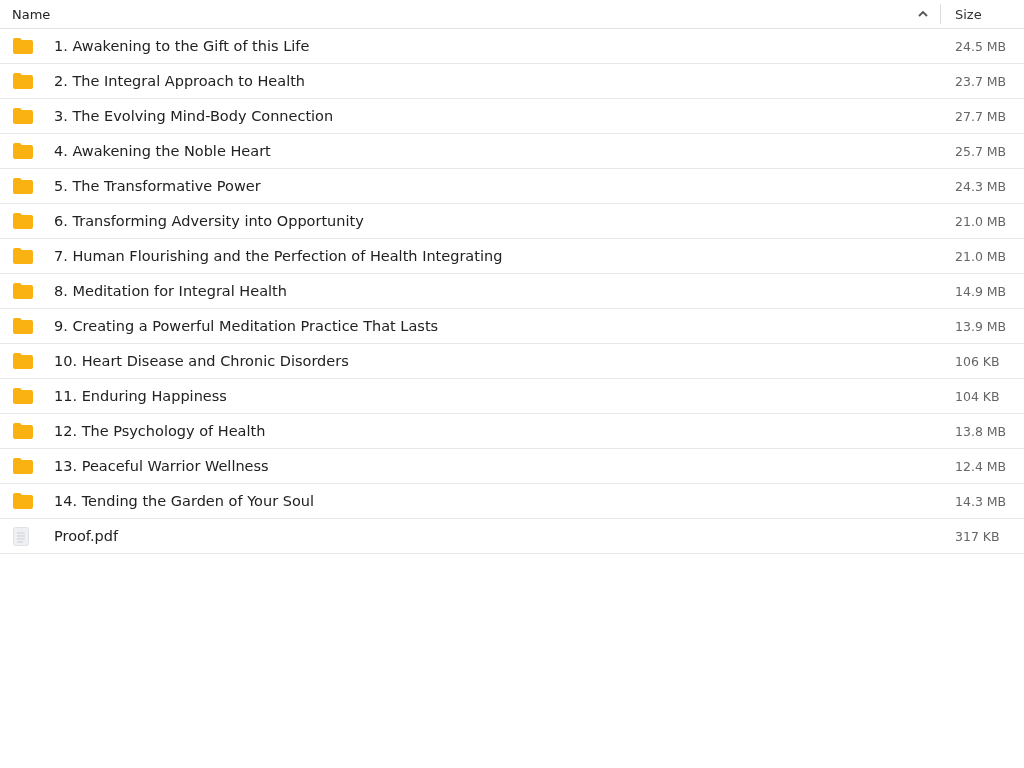 The height and width of the screenshot is (768, 1024). I want to click on file-size: 27.7 MB, so click(981, 116).